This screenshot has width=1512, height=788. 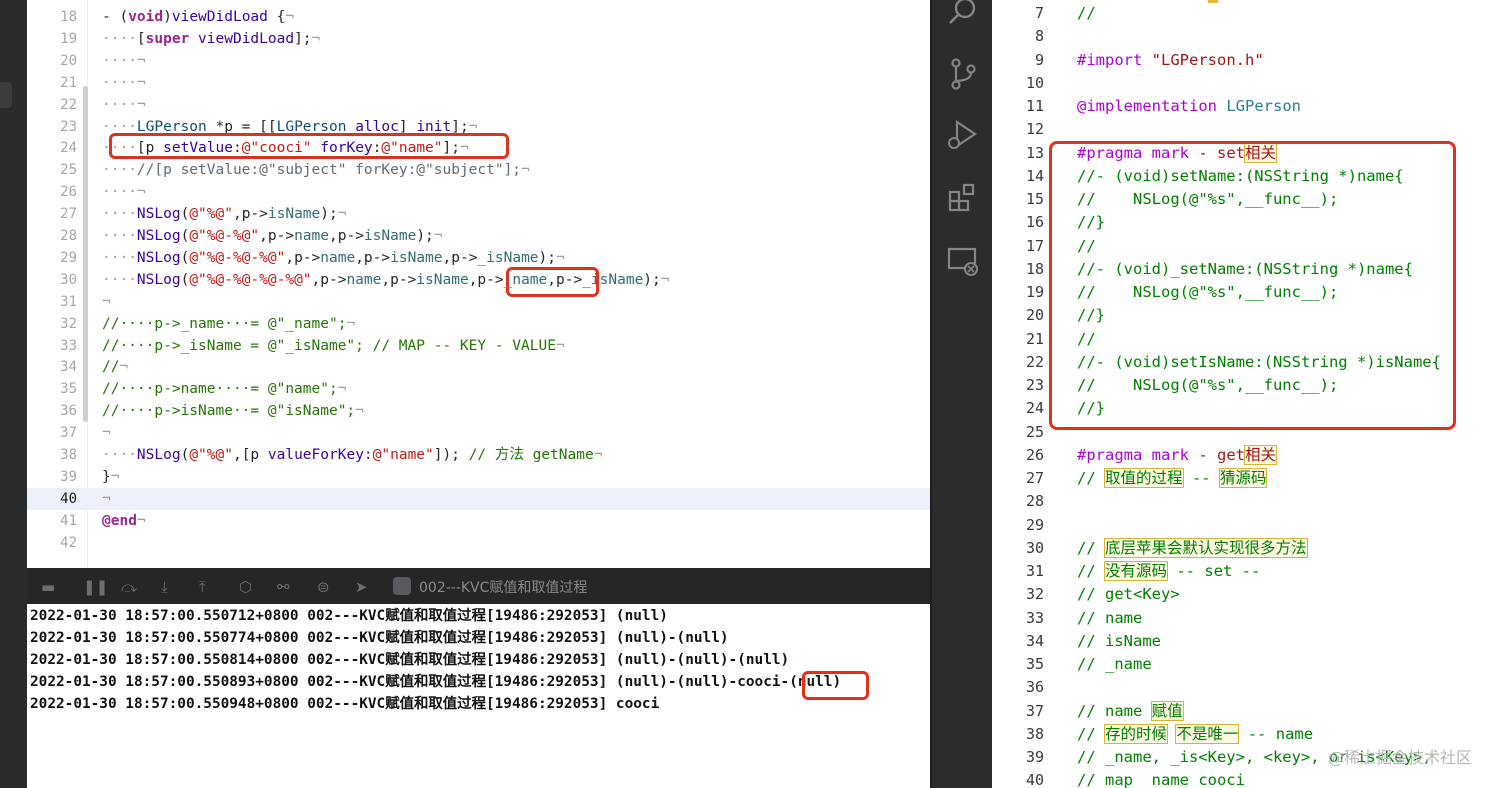 What do you see at coordinates (1034, 129) in the screenshot?
I see `line-number: 12` at bounding box center [1034, 129].